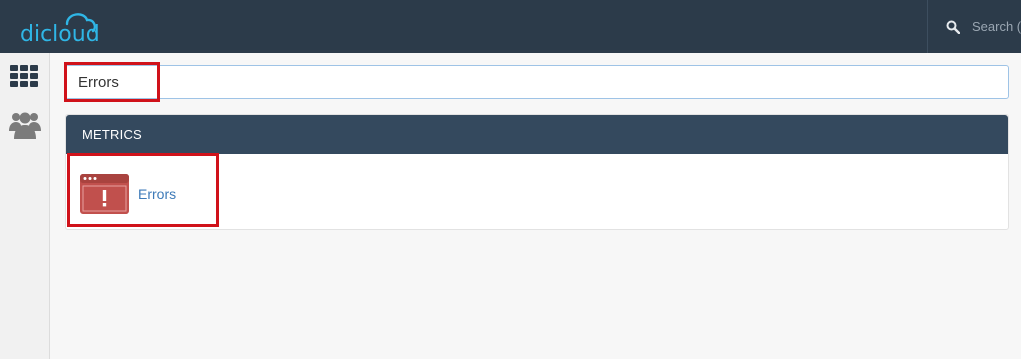  Describe the element at coordinates (59, 33) in the screenshot. I see `logo-text: dicloud` at that location.